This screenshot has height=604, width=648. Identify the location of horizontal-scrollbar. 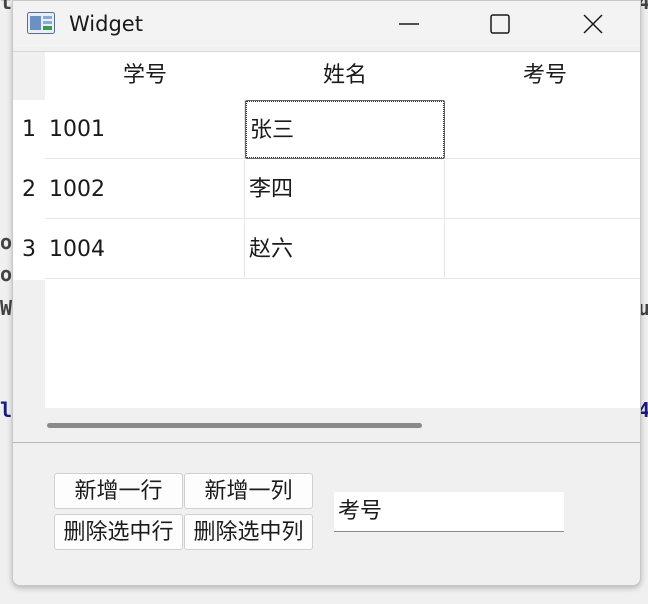
(326, 425).